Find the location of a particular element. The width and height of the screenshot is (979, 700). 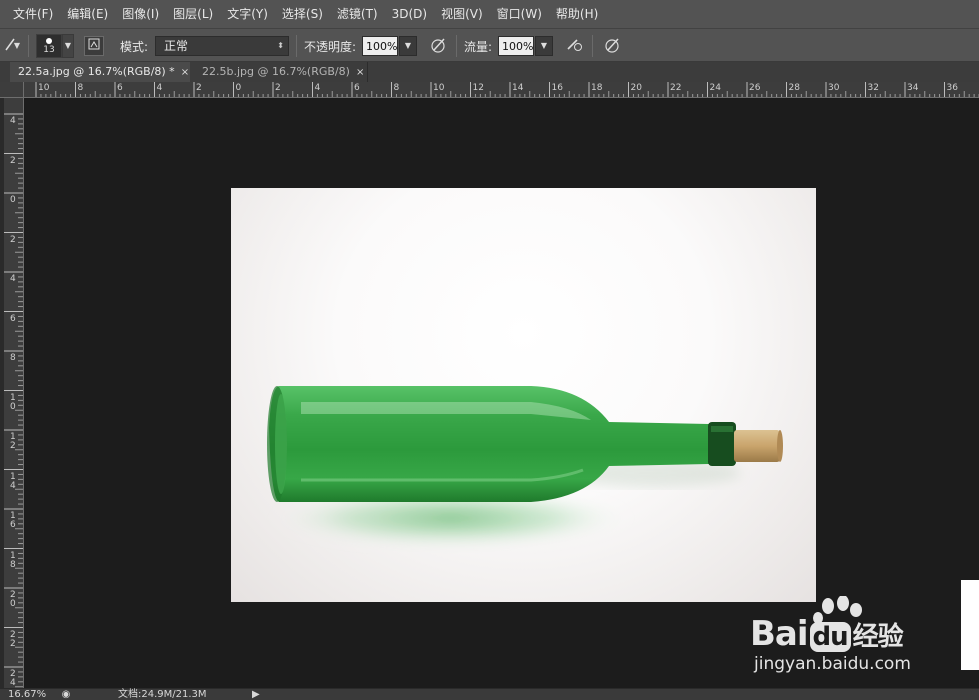

brush-size-picker: 13 is located at coordinates (49, 46).